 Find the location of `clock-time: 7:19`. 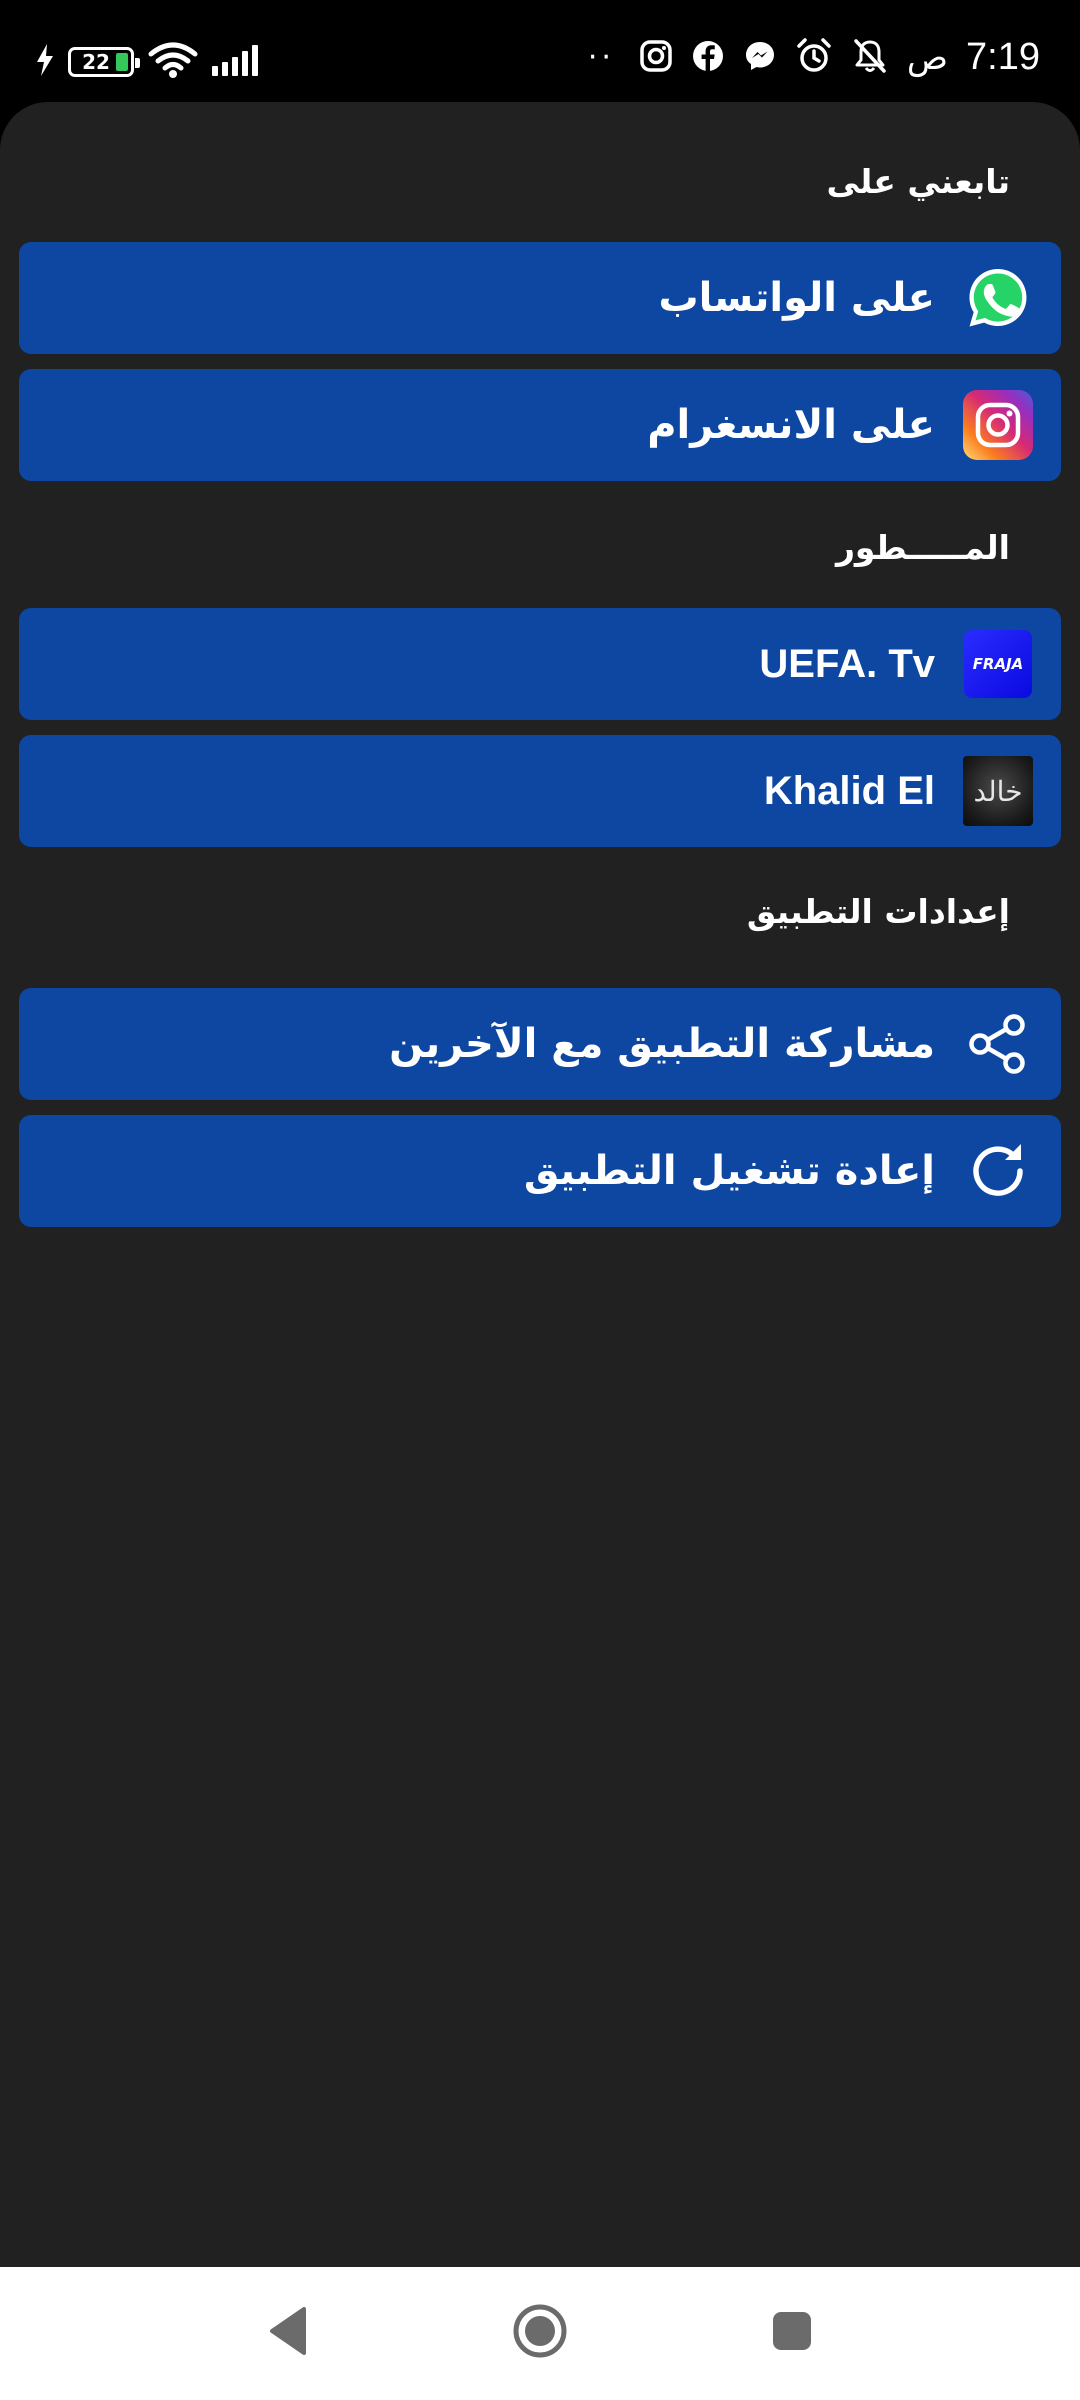

clock-time: 7:19 is located at coordinates (1003, 57).